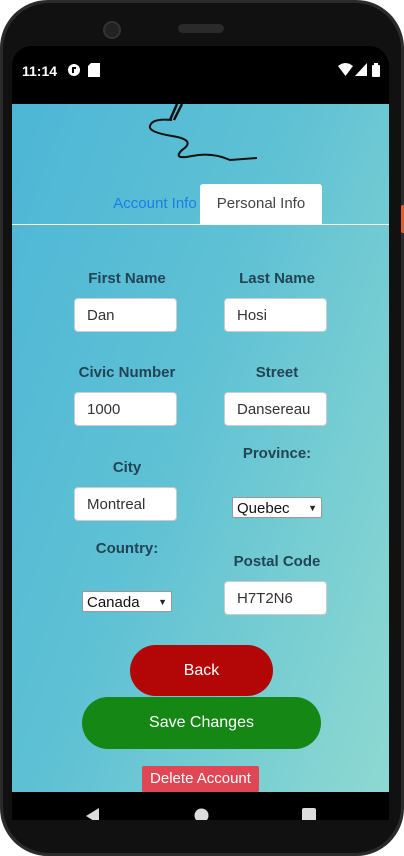  Describe the element at coordinates (201, 723) in the screenshot. I see `save-changes-button: Save Changes` at that location.